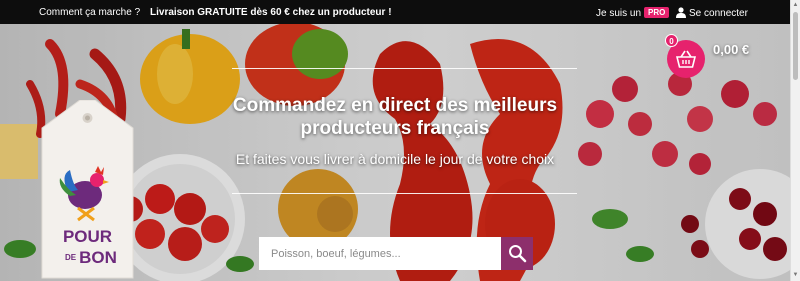 The width and height of the screenshot is (800, 281). I want to click on login-label: Se connecter, so click(718, 13).